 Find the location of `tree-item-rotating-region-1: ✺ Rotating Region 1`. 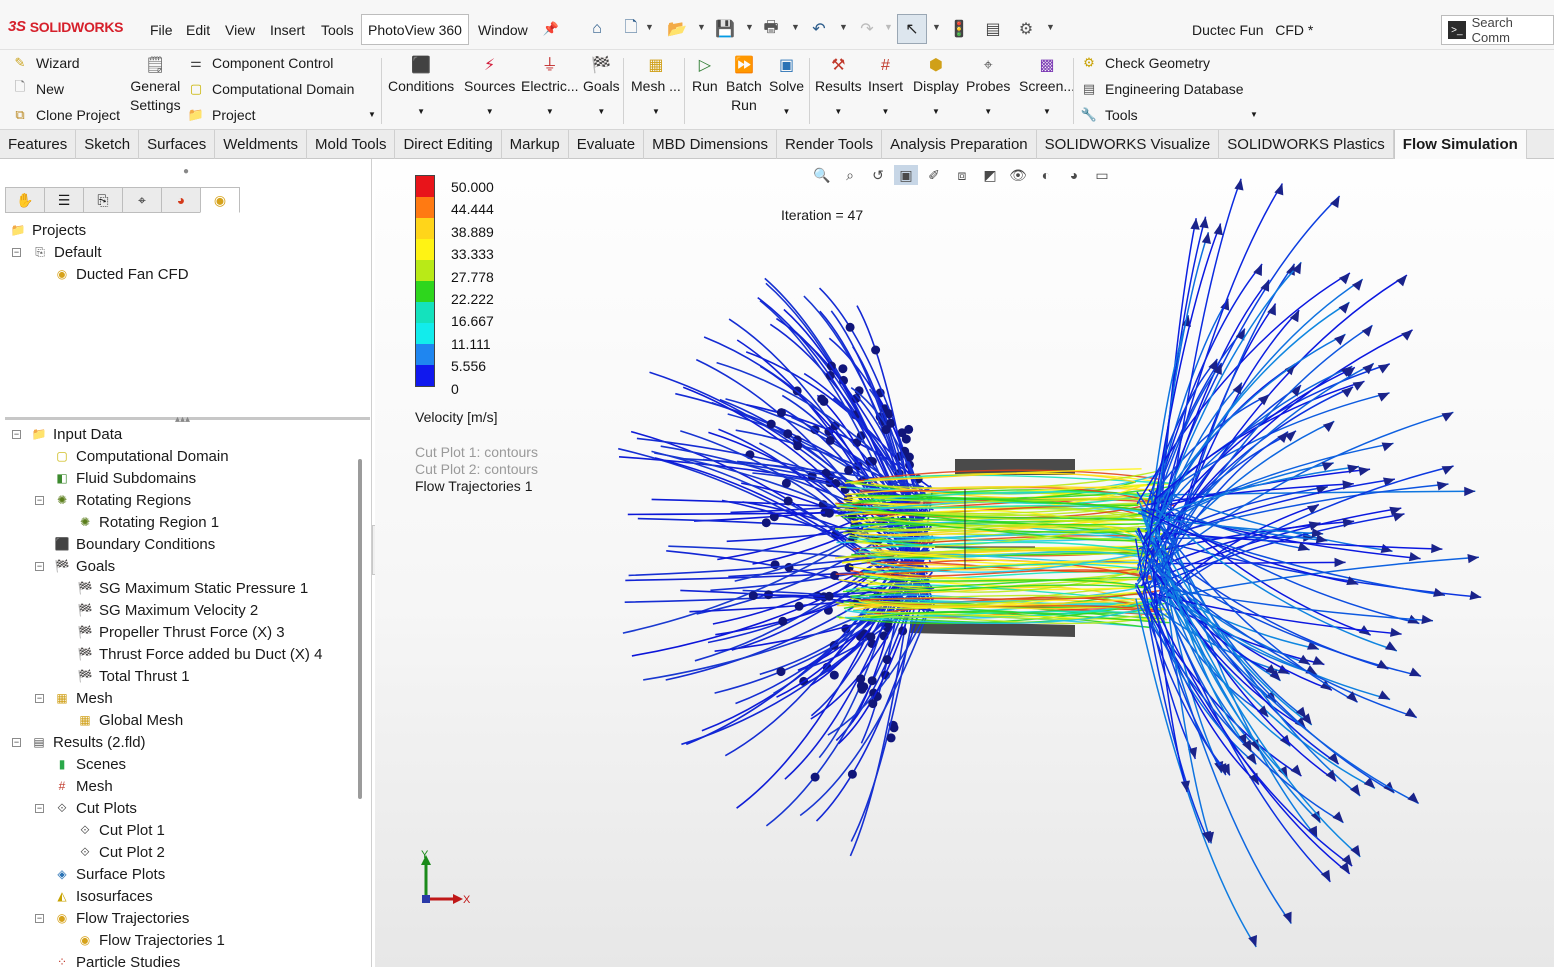

tree-item-rotating-region-1: ✺ Rotating Region 1 is located at coordinates (148, 522).